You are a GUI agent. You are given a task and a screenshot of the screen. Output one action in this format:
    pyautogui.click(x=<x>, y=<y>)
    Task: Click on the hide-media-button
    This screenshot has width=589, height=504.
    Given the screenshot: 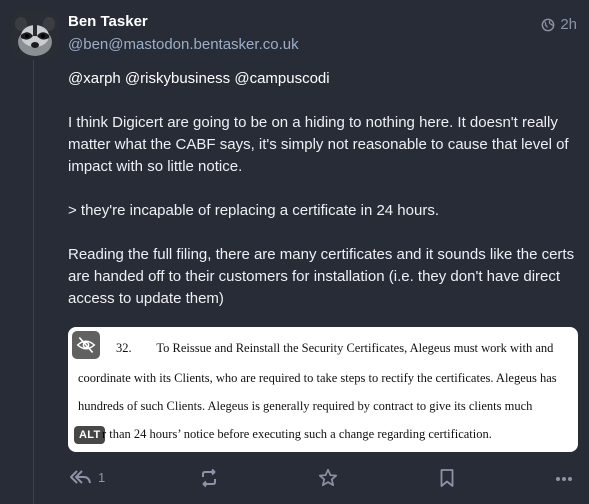 What is the action you would take?
    pyautogui.click(x=86, y=345)
    